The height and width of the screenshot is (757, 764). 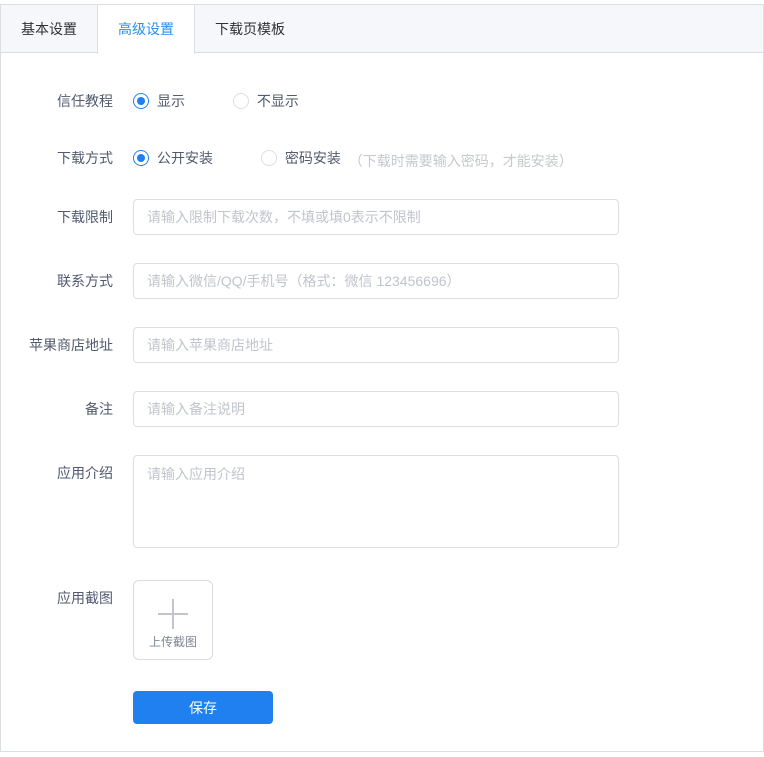 What do you see at coordinates (172, 642) in the screenshot?
I see `upload-screenshot-text: 上传截图` at bounding box center [172, 642].